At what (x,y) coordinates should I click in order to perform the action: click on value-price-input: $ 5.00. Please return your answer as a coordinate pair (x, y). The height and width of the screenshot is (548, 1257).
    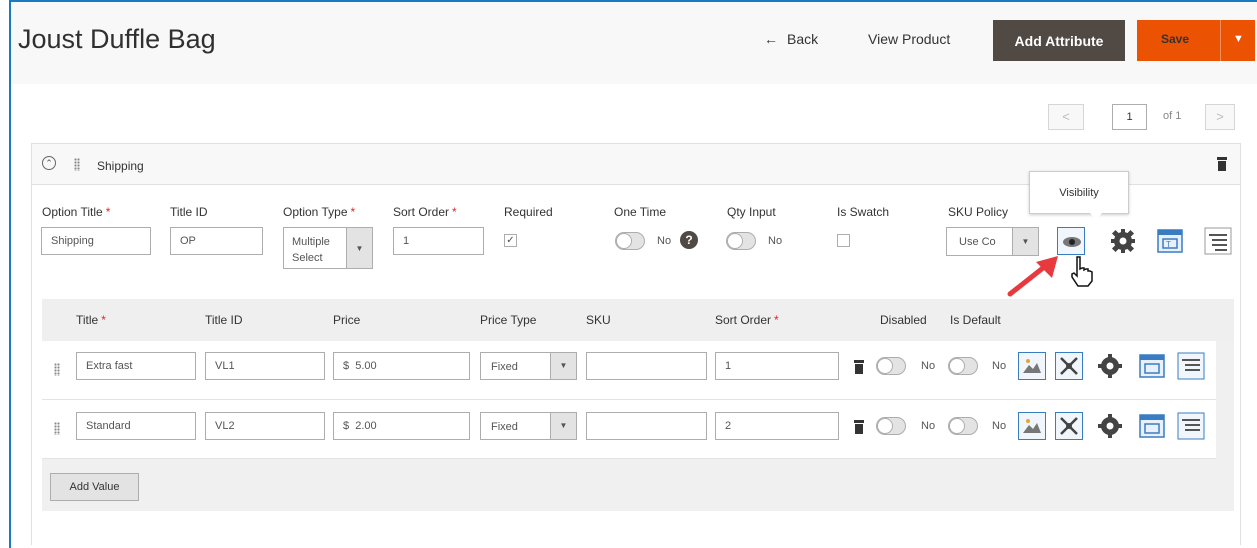
    Looking at the image, I should click on (401, 366).